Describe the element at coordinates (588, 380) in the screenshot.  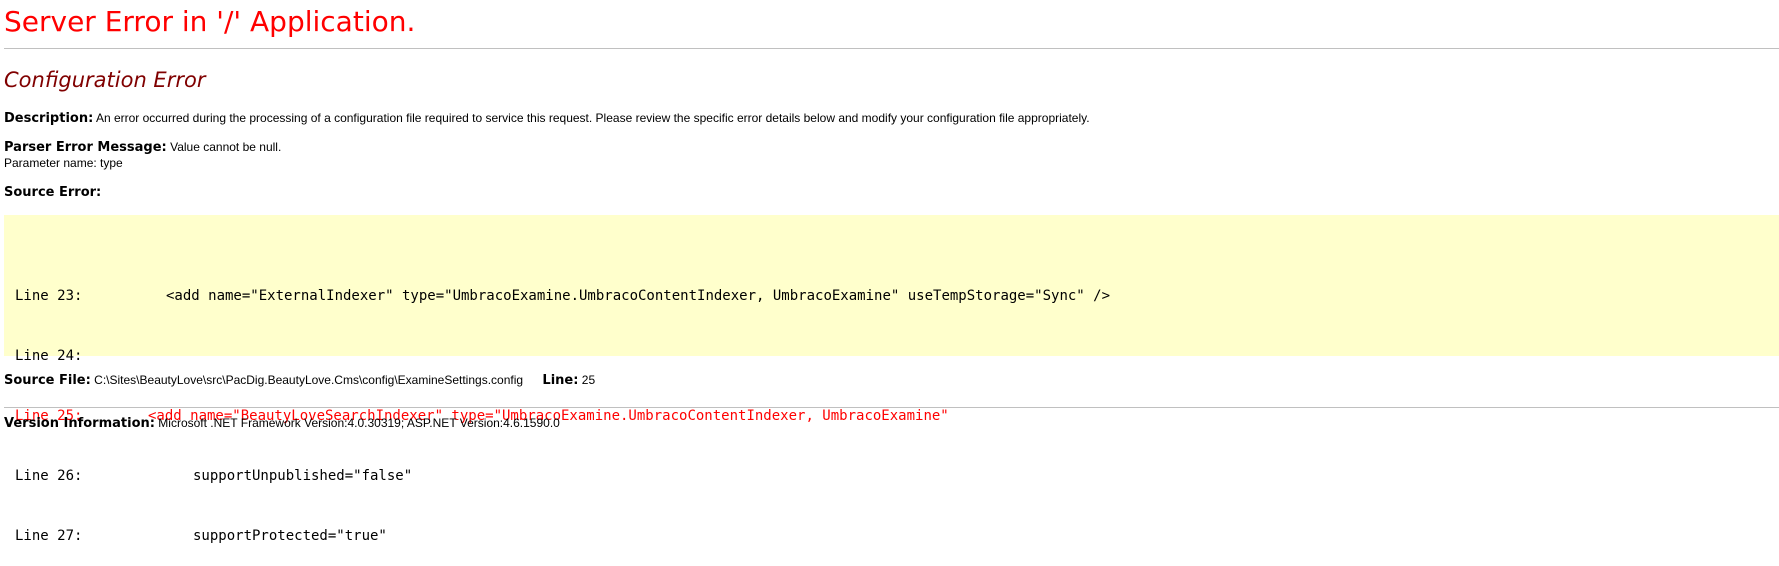
I see `source-line-value: 25` at that location.